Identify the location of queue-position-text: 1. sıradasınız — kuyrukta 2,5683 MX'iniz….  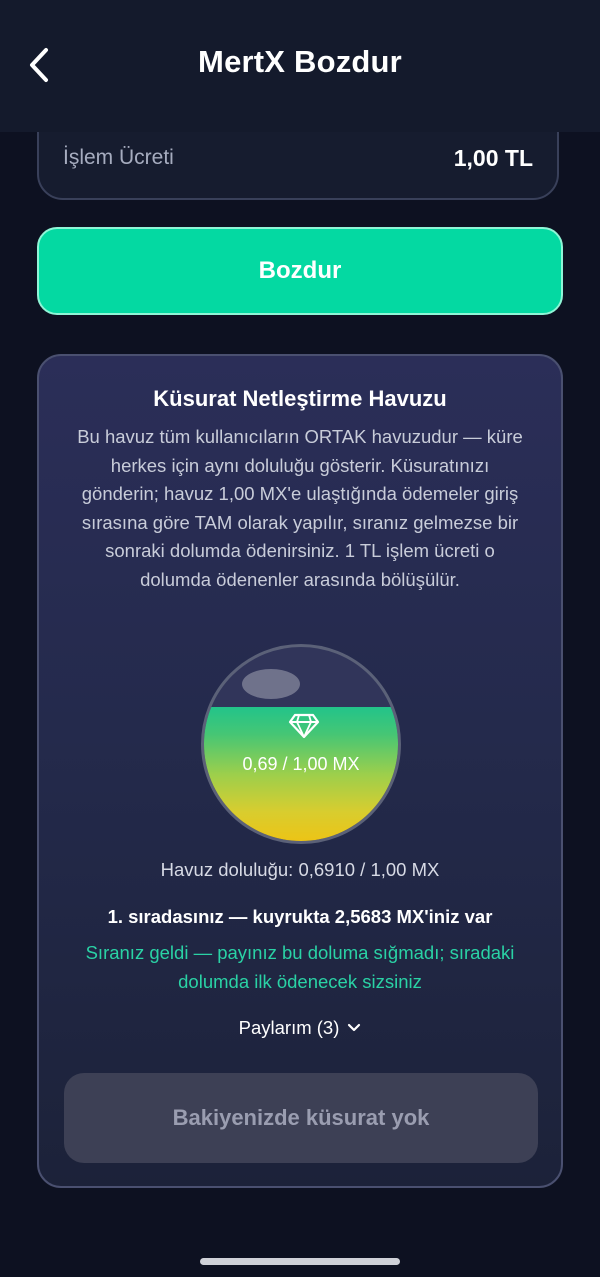
(300, 916).